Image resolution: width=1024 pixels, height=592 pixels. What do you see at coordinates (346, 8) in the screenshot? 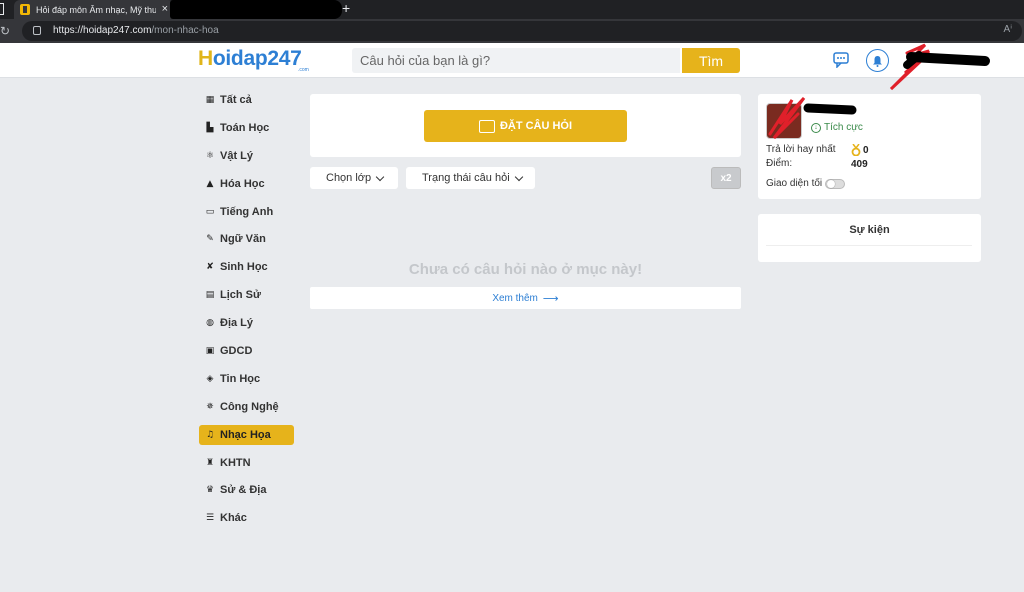
I see `new-tab-button: +` at bounding box center [346, 8].